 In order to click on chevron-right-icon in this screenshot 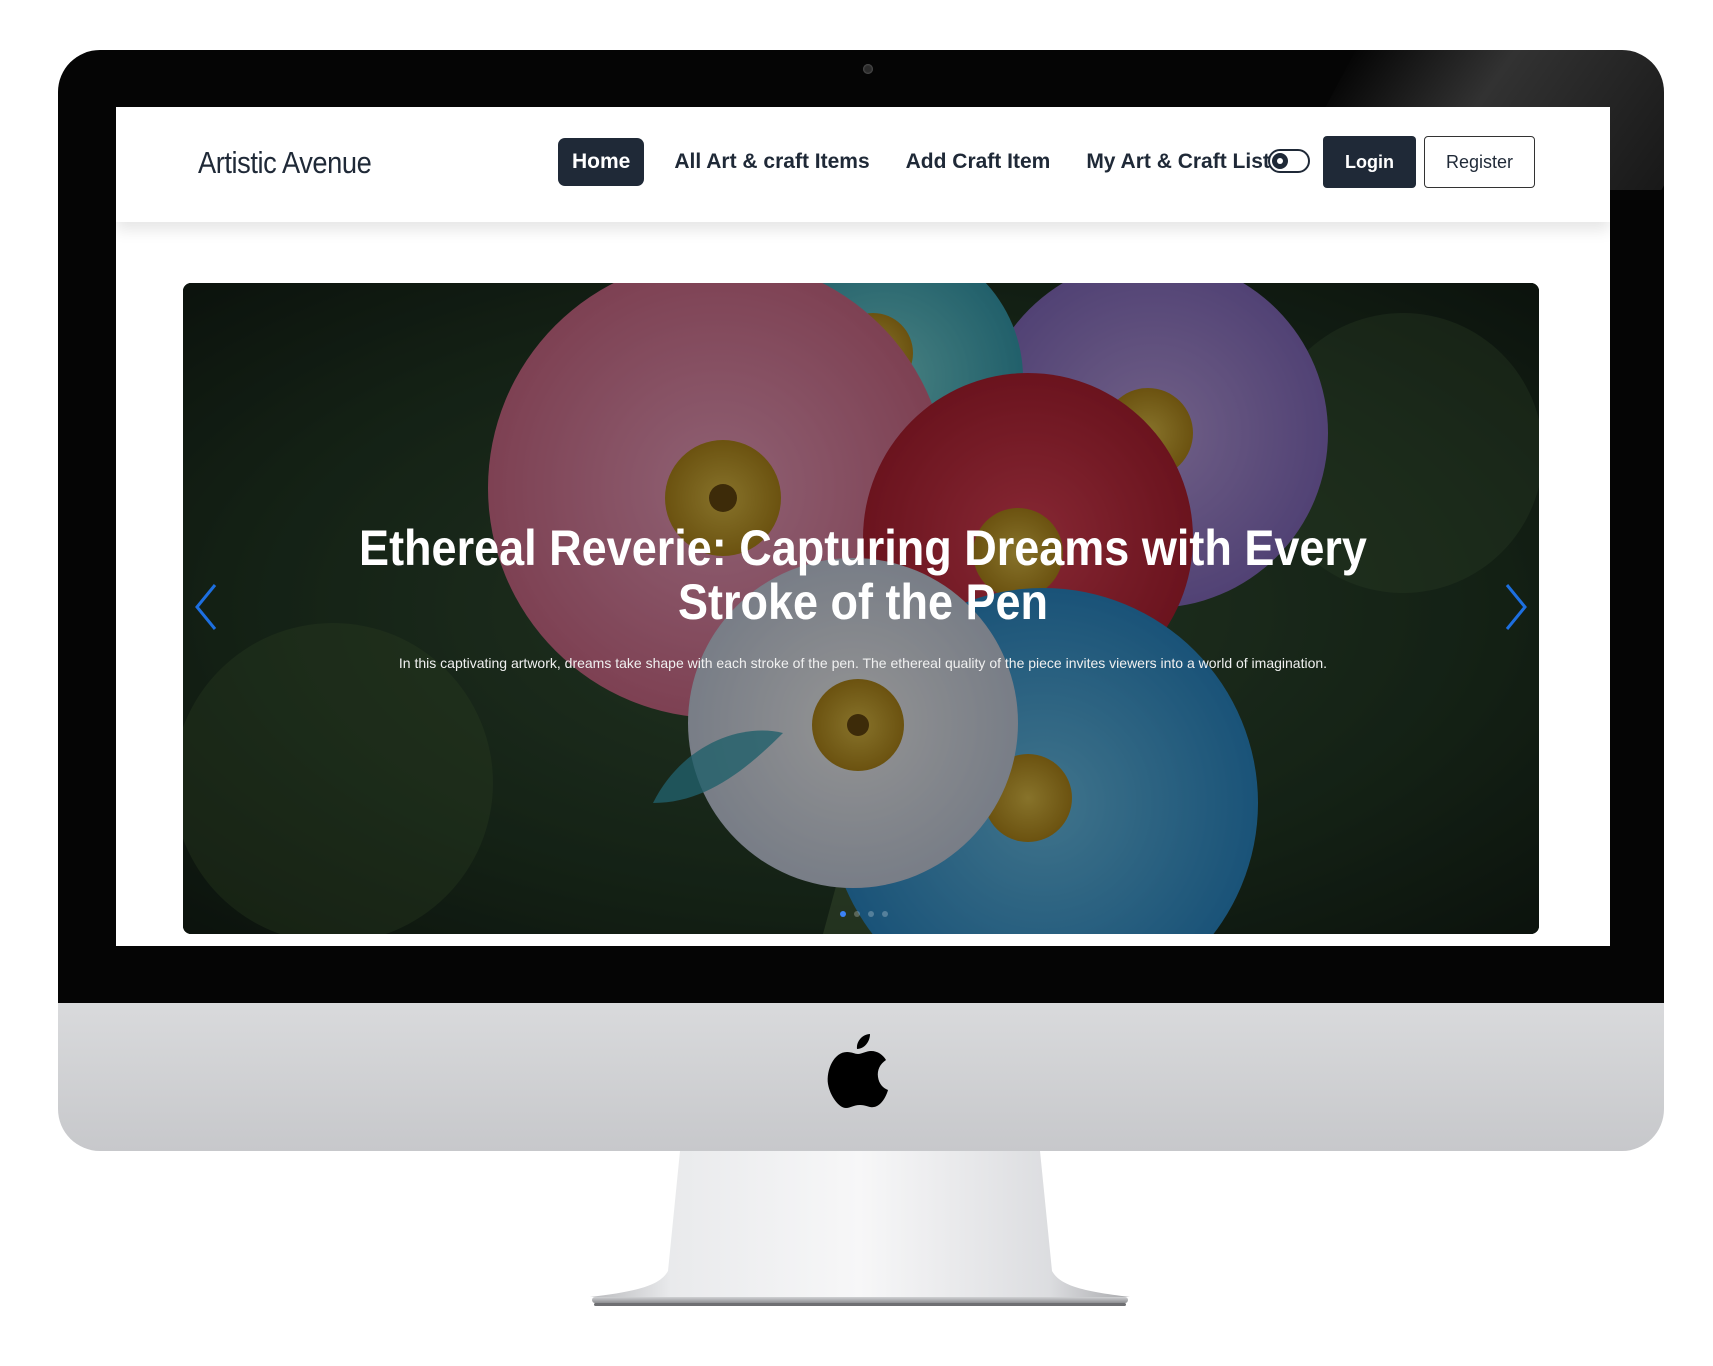, I will do `click(1516, 607)`.